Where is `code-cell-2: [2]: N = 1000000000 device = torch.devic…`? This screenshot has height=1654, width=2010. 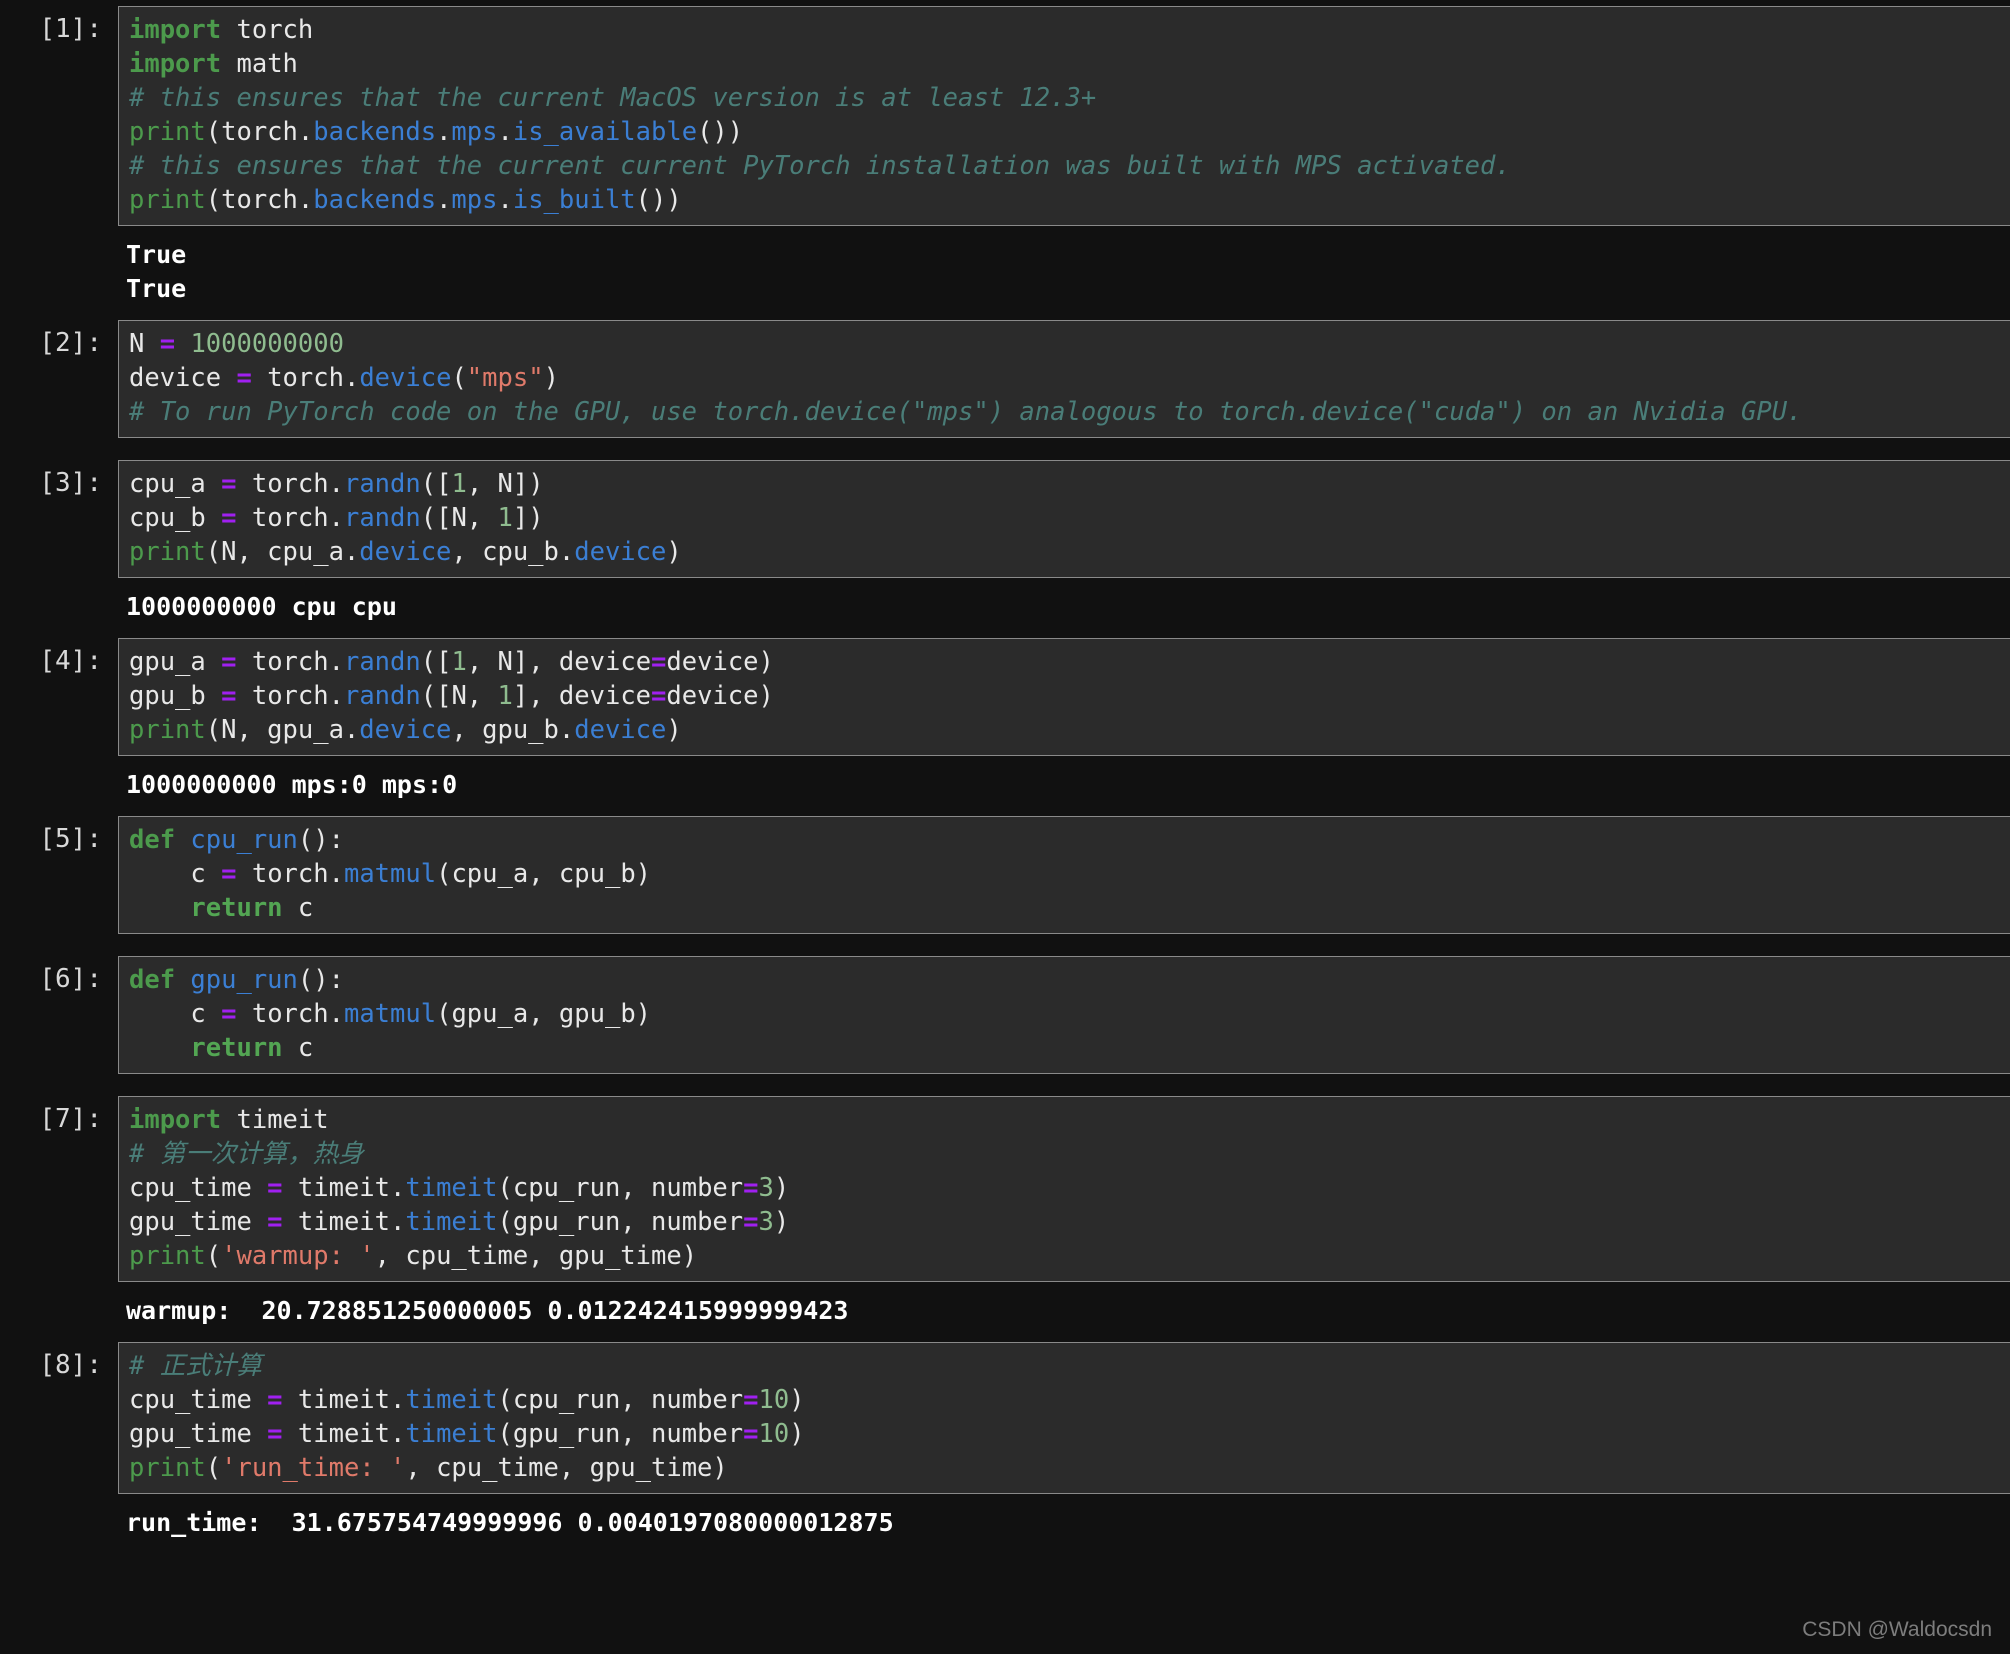
code-cell-2: [2]: N = 1000000000 device = torch.devic… is located at coordinates (1005, 379).